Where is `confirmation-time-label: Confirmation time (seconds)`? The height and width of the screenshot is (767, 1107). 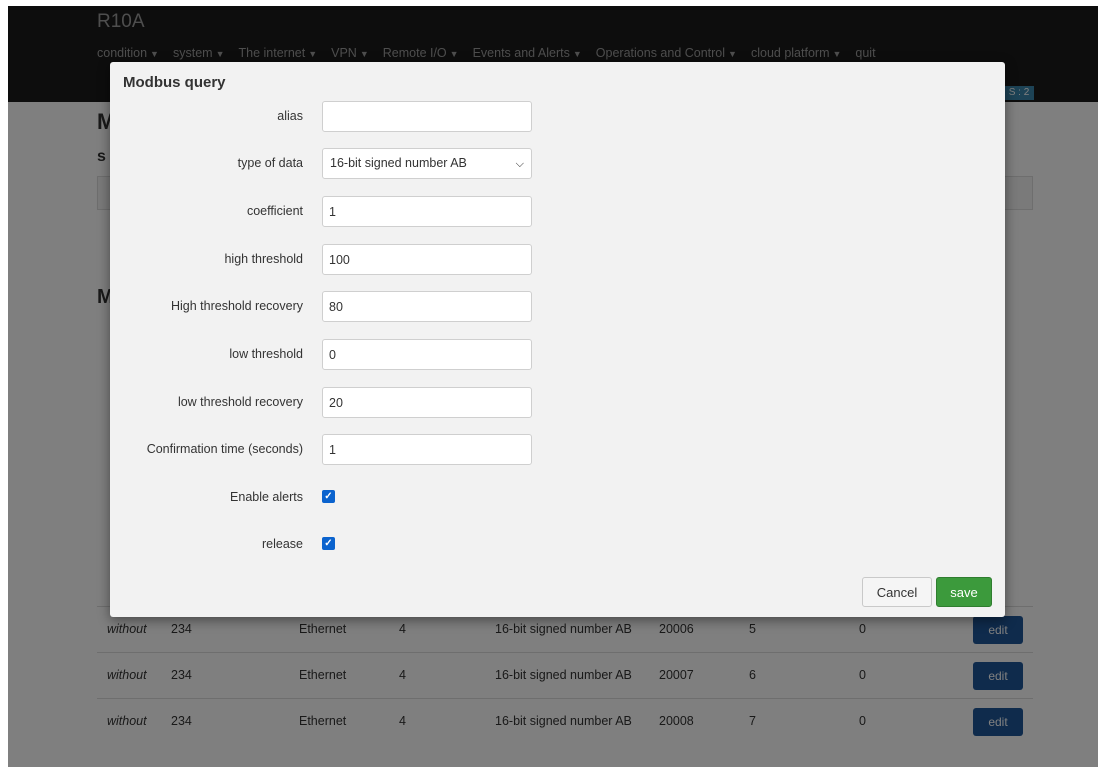
confirmation-time-label: Confirmation time (seconds) is located at coordinates (224, 449).